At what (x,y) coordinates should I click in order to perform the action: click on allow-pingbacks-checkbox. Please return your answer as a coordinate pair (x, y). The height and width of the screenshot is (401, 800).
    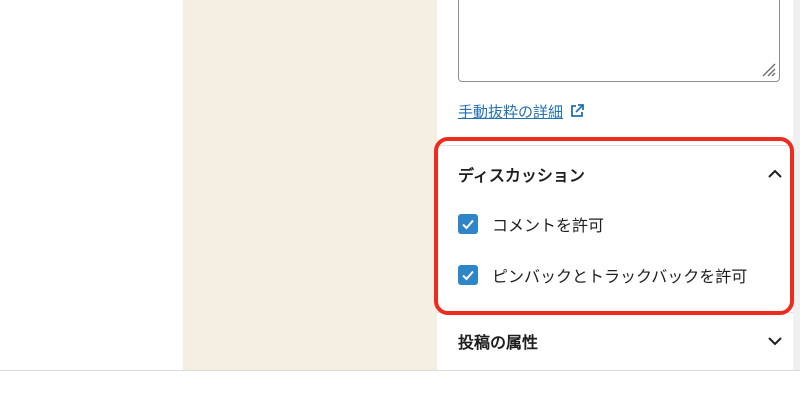
    Looking at the image, I should click on (468, 275).